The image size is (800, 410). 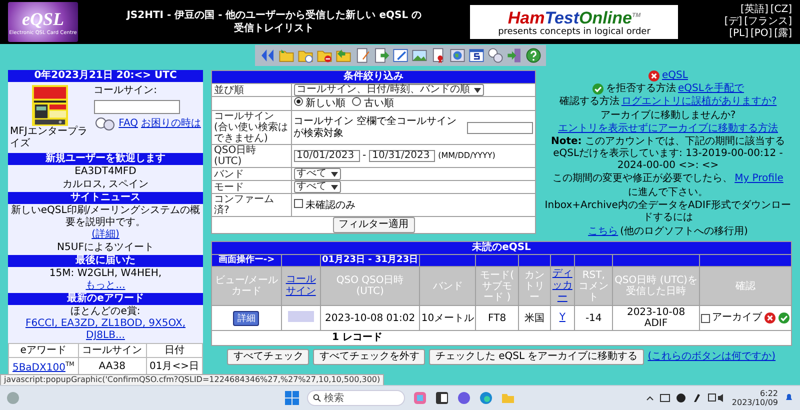 I want to click on column-header: eアワード, so click(x=43, y=350).